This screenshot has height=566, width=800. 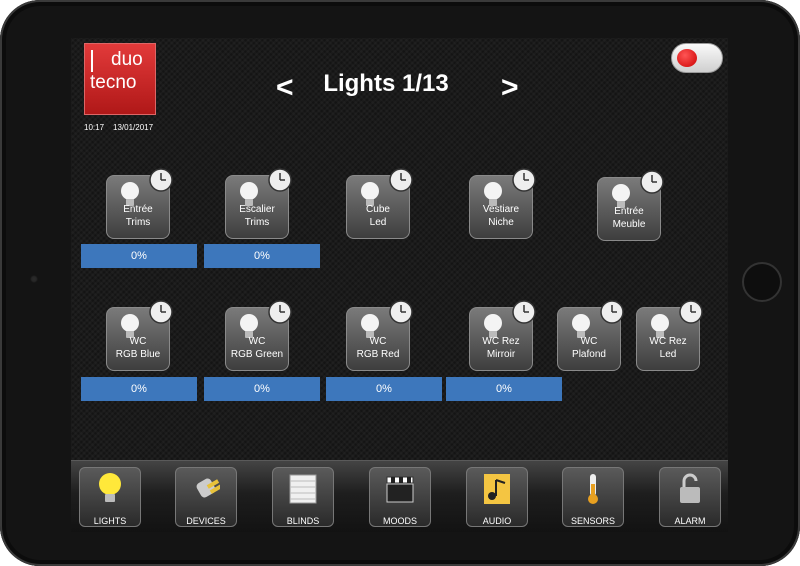 I want to click on light-label: Entrée Trims, so click(x=138, y=216).